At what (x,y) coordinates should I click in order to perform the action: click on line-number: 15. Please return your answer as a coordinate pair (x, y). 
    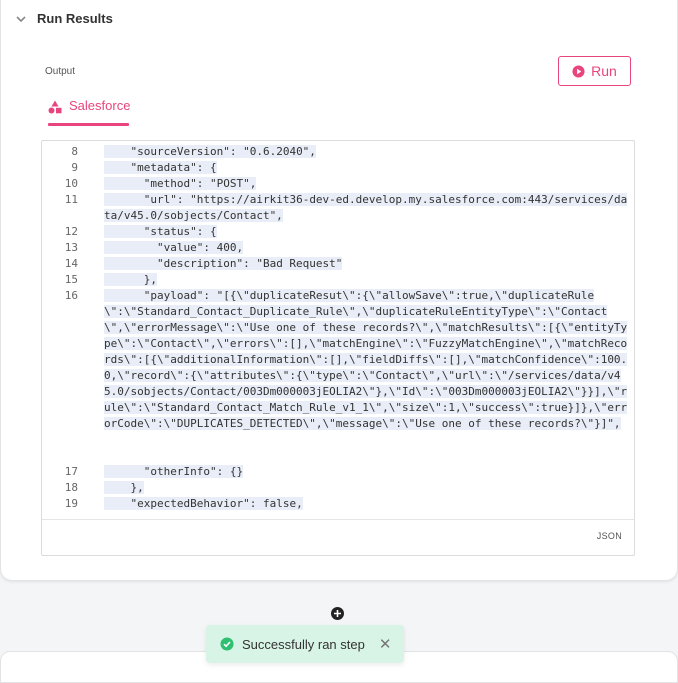
    Looking at the image, I should click on (71, 279).